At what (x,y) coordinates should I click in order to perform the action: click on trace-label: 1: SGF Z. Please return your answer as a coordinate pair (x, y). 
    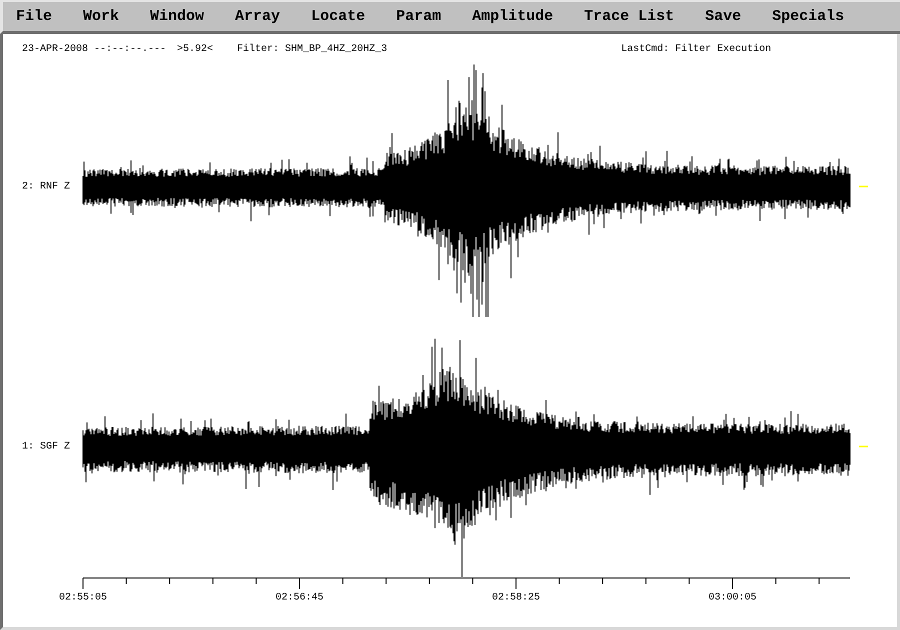
    Looking at the image, I should click on (46, 447).